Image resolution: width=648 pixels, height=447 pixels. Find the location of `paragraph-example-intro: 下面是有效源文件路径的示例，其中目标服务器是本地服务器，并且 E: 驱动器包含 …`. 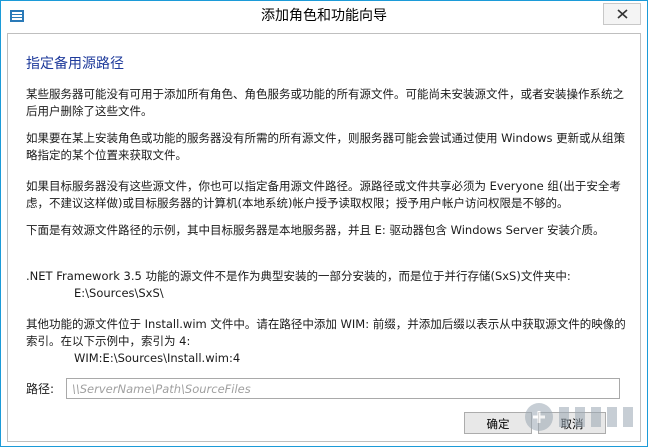

paragraph-example-intro: 下面是有效源文件路径的示例，其中目标服务器是本地服务器，并且 E: 驱动器包含 … is located at coordinates (315, 230).